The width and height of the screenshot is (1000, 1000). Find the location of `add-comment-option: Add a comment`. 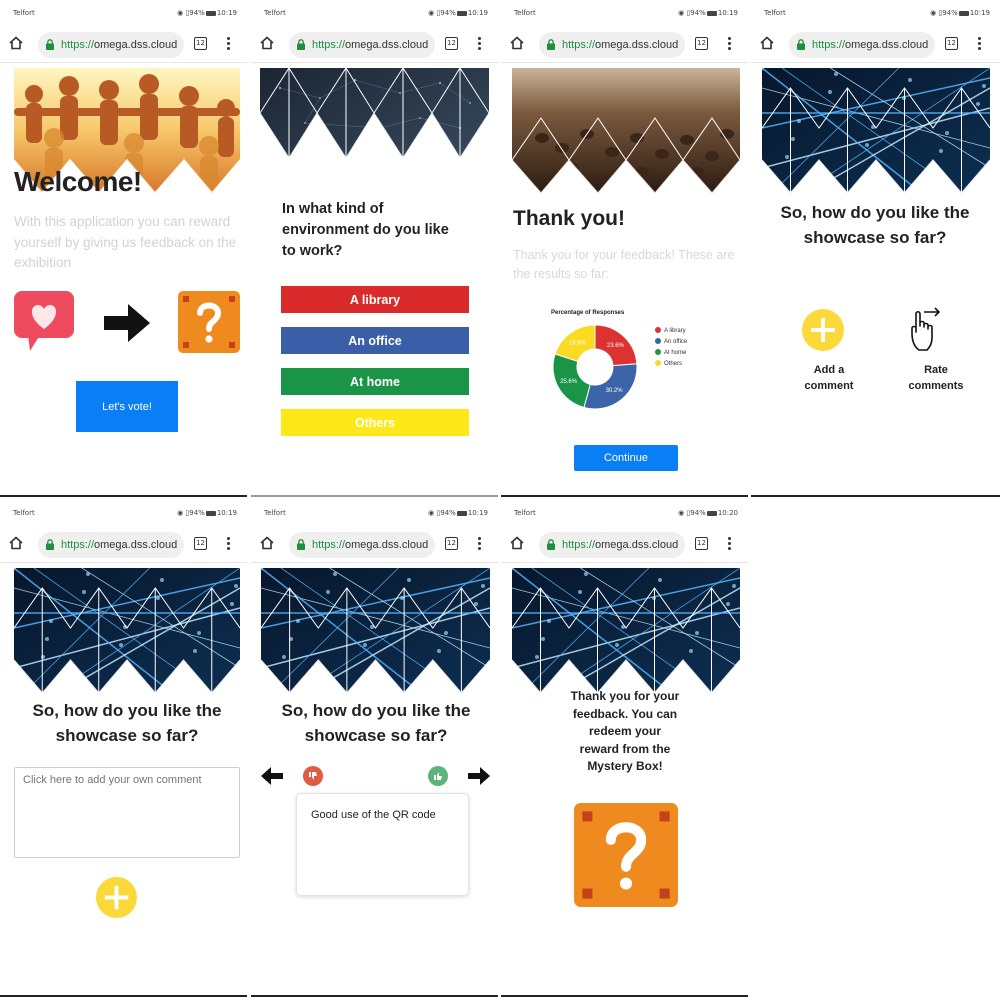

add-comment-option: Add a comment is located at coordinates (829, 354).